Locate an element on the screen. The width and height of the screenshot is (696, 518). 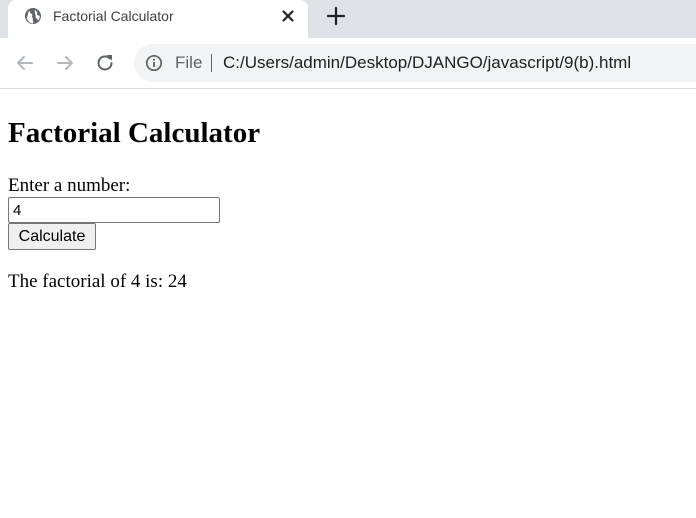
back-arrow-icon is located at coordinates (25, 63).